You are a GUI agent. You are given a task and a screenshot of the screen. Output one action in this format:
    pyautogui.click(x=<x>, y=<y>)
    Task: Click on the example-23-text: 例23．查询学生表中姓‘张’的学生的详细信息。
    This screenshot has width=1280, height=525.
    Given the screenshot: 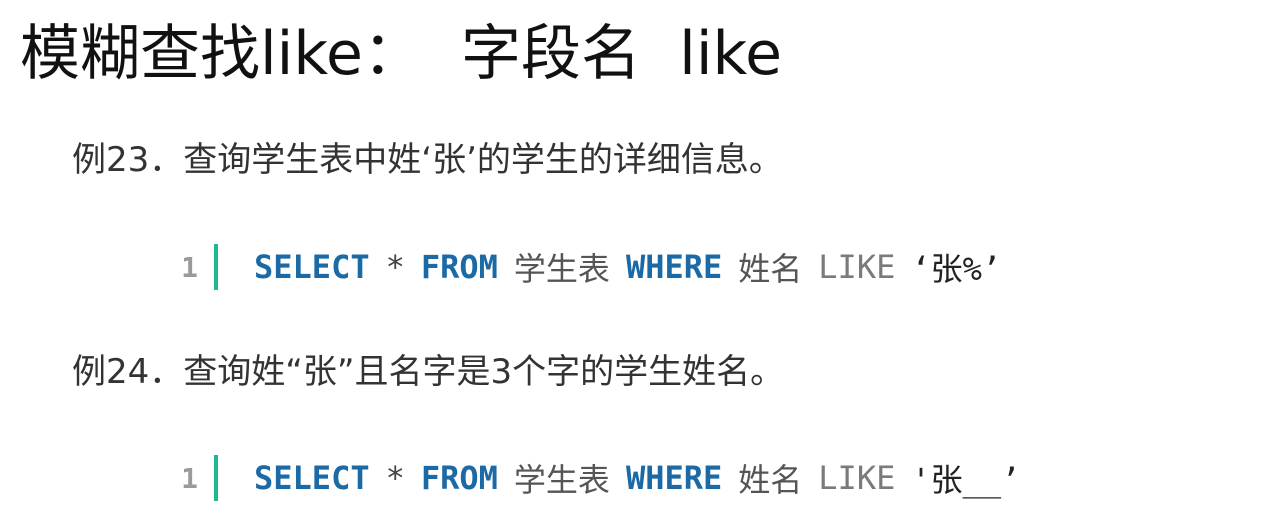 What is the action you would take?
    pyautogui.click(x=427, y=160)
    